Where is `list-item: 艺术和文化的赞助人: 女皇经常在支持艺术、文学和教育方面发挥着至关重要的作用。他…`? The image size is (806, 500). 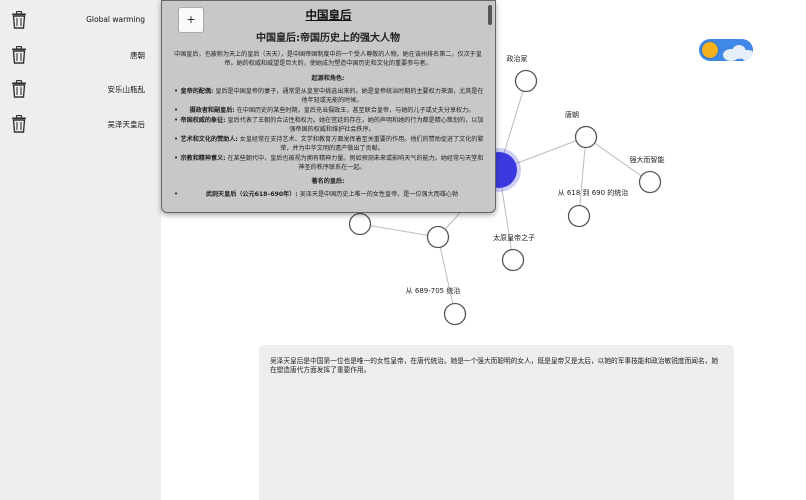
list-item: 艺术和文化的赞助人: 女皇经常在支持艺术、文学和教育方面发挥着至关重要的作用。他… is located at coordinates (329, 144).